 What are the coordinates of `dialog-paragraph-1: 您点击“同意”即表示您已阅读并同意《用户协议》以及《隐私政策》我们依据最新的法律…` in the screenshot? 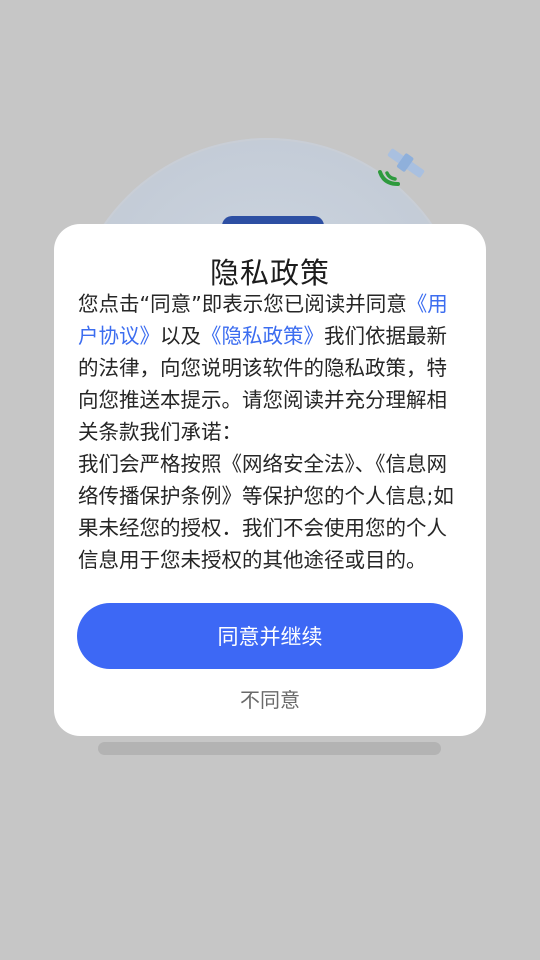 It's located at (272, 368).